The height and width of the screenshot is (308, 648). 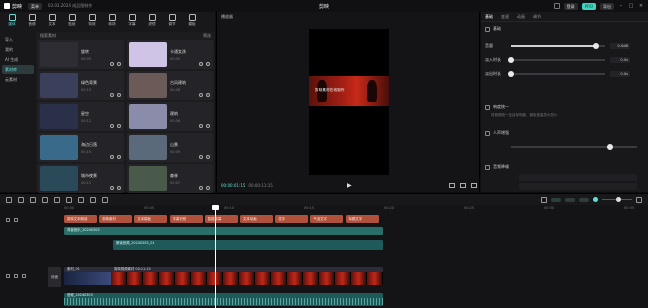 What do you see at coordinates (52, 20) in the screenshot?
I see `tool-text: 文本` at bounding box center [52, 20].